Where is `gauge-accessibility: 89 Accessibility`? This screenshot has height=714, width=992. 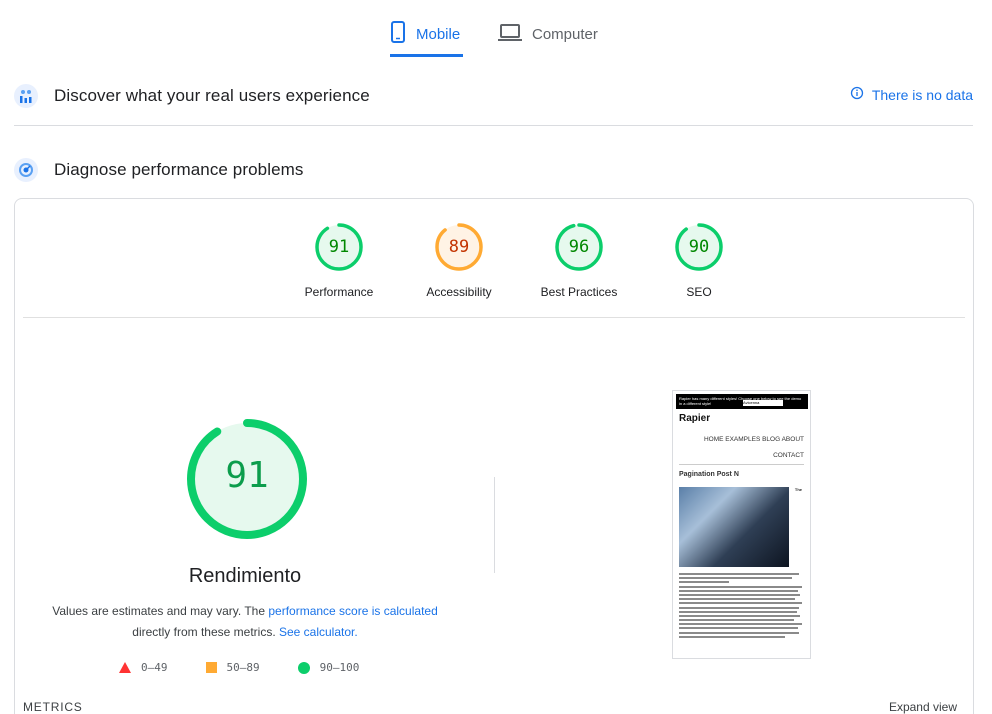
gauge-accessibility: 89 Accessibility is located at coordinates (459, 261).